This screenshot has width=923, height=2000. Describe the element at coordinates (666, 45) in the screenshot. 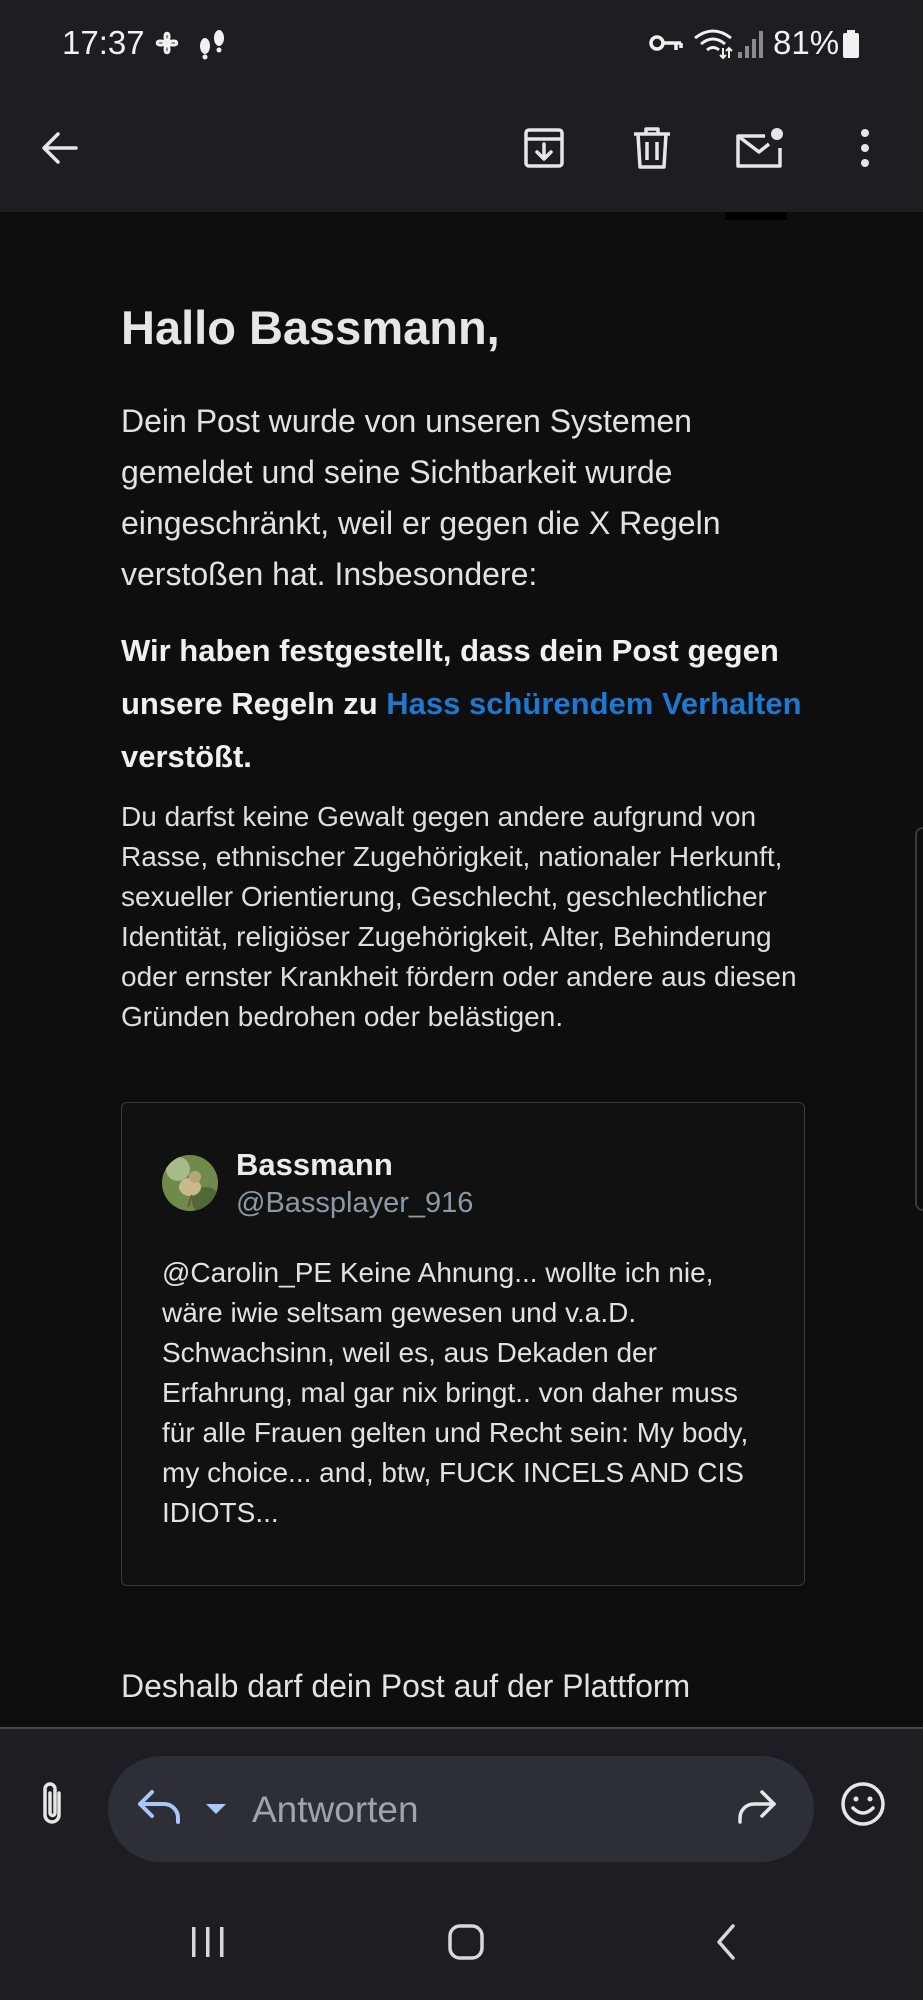

I see `vpn-key-icon` at that location.